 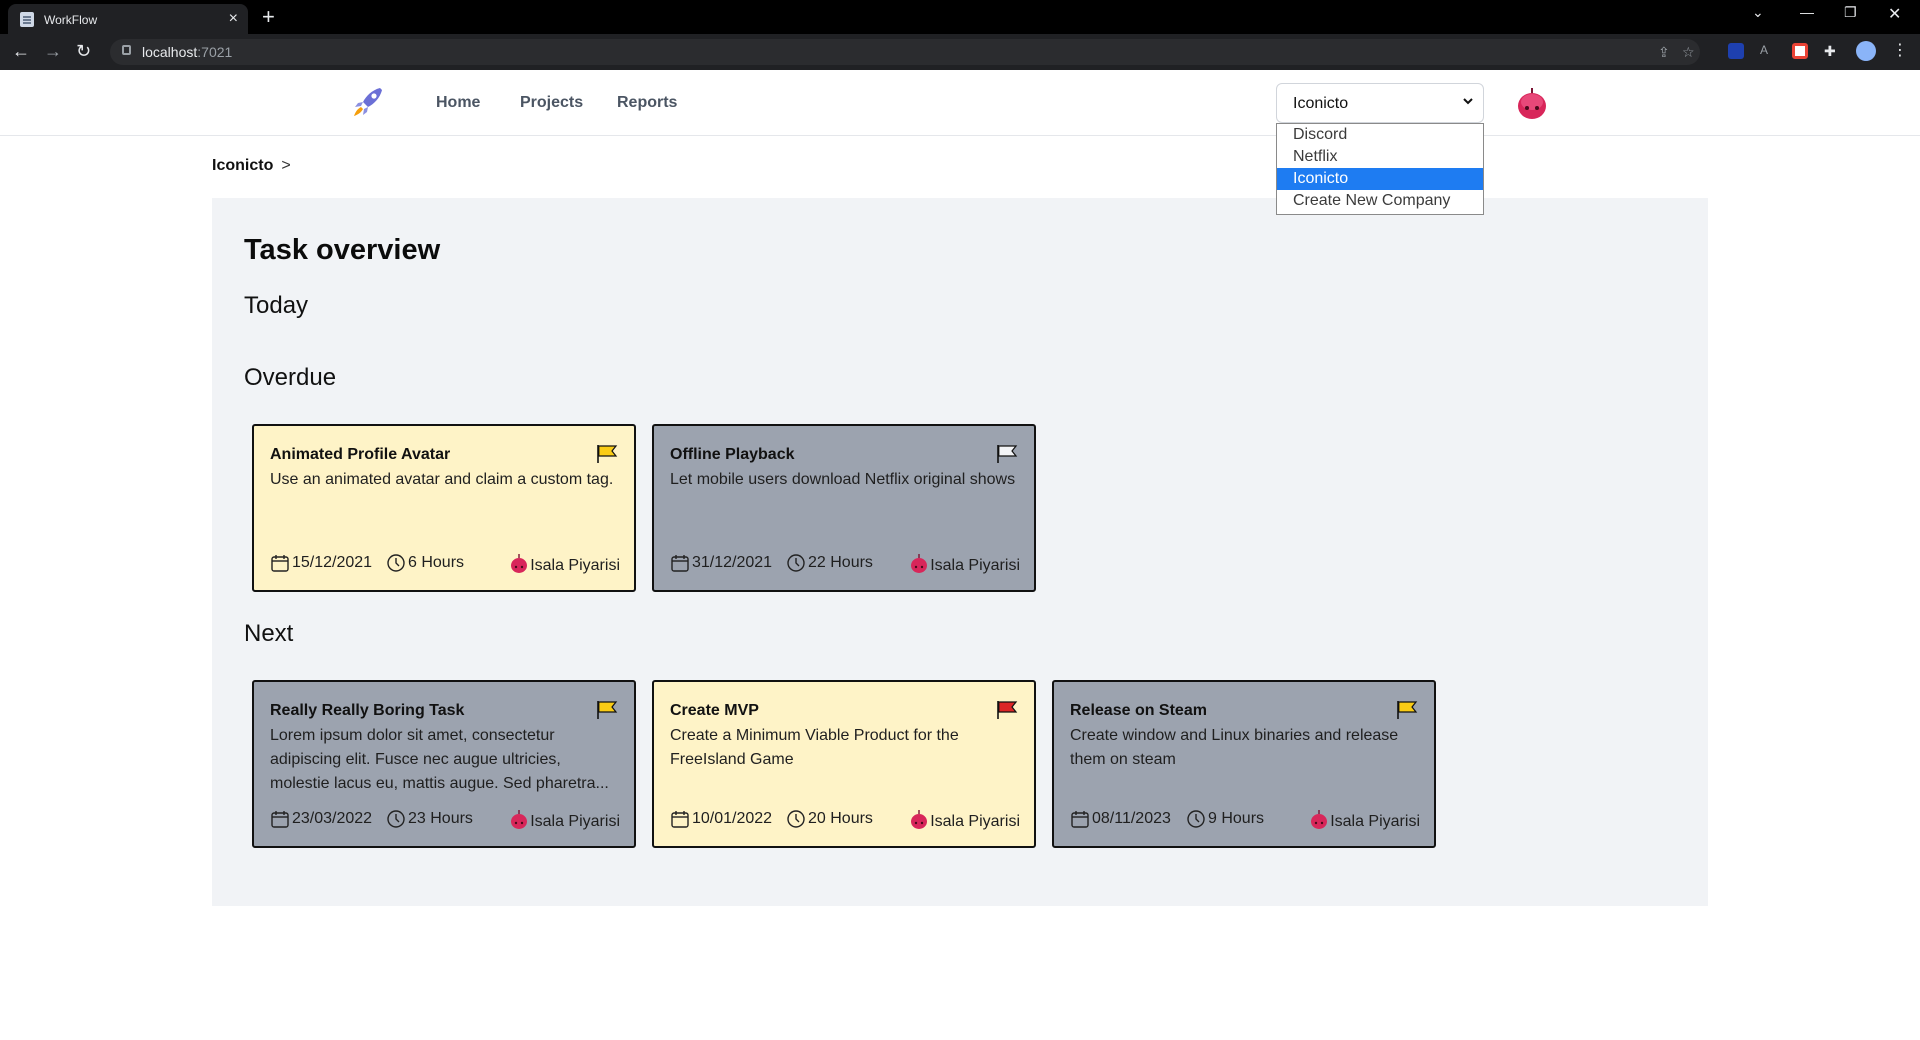 What do you see at coordinates (1800, 51) in the screenshot?
I see `screenshot-extension-icon` at bounding box center [1800, 51].